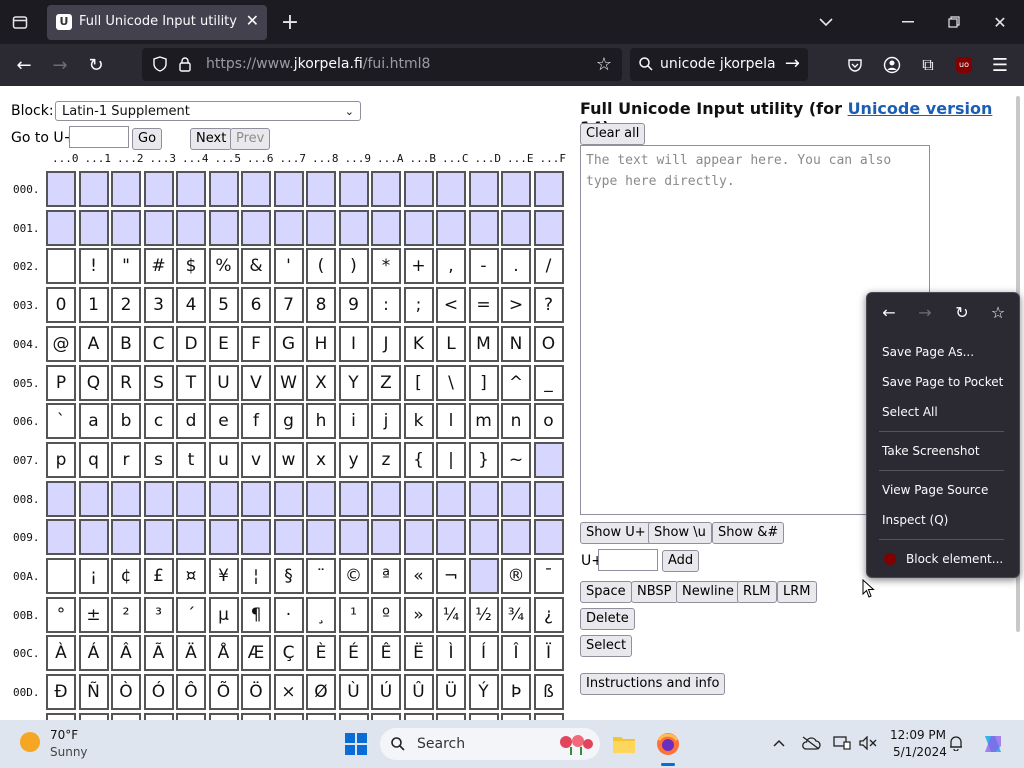 This screenshot has height=768, width=1024. What do you see at coordinates (386, 421) in the screenshot?
I see `char-cell: j` at bounding box center [386, 421].